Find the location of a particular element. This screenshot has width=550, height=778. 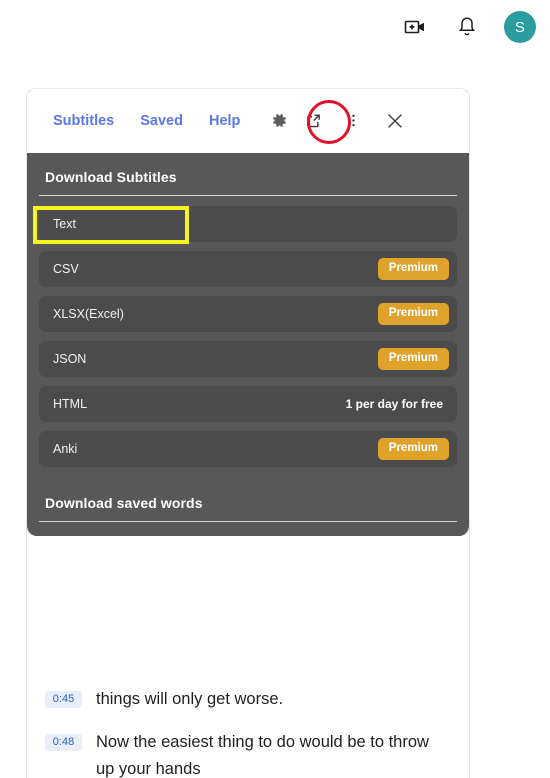

download-option-label: CSV is located at coordinates (66, 269).